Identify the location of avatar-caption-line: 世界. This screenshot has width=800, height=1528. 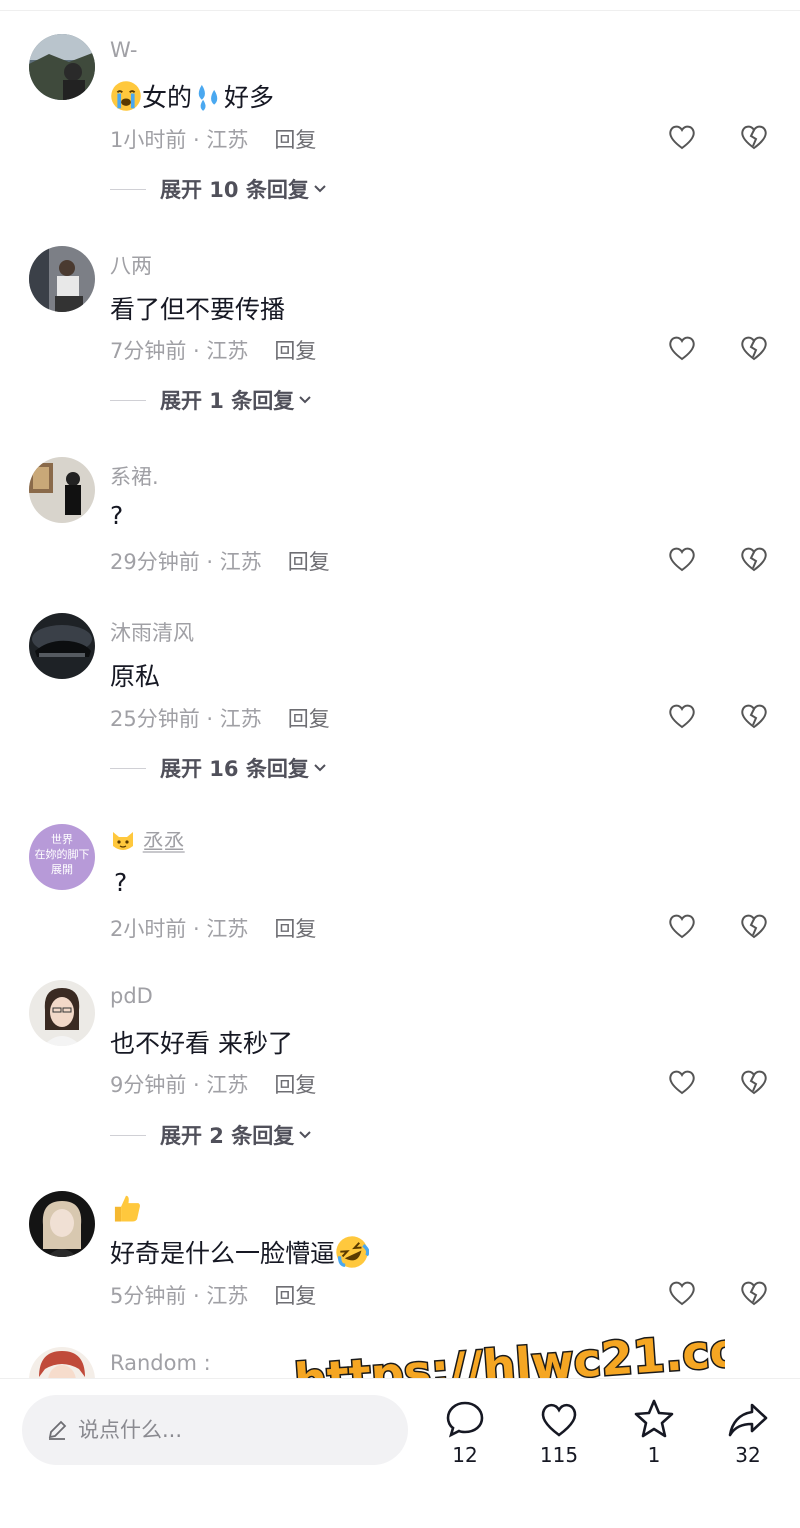
(62, 839).